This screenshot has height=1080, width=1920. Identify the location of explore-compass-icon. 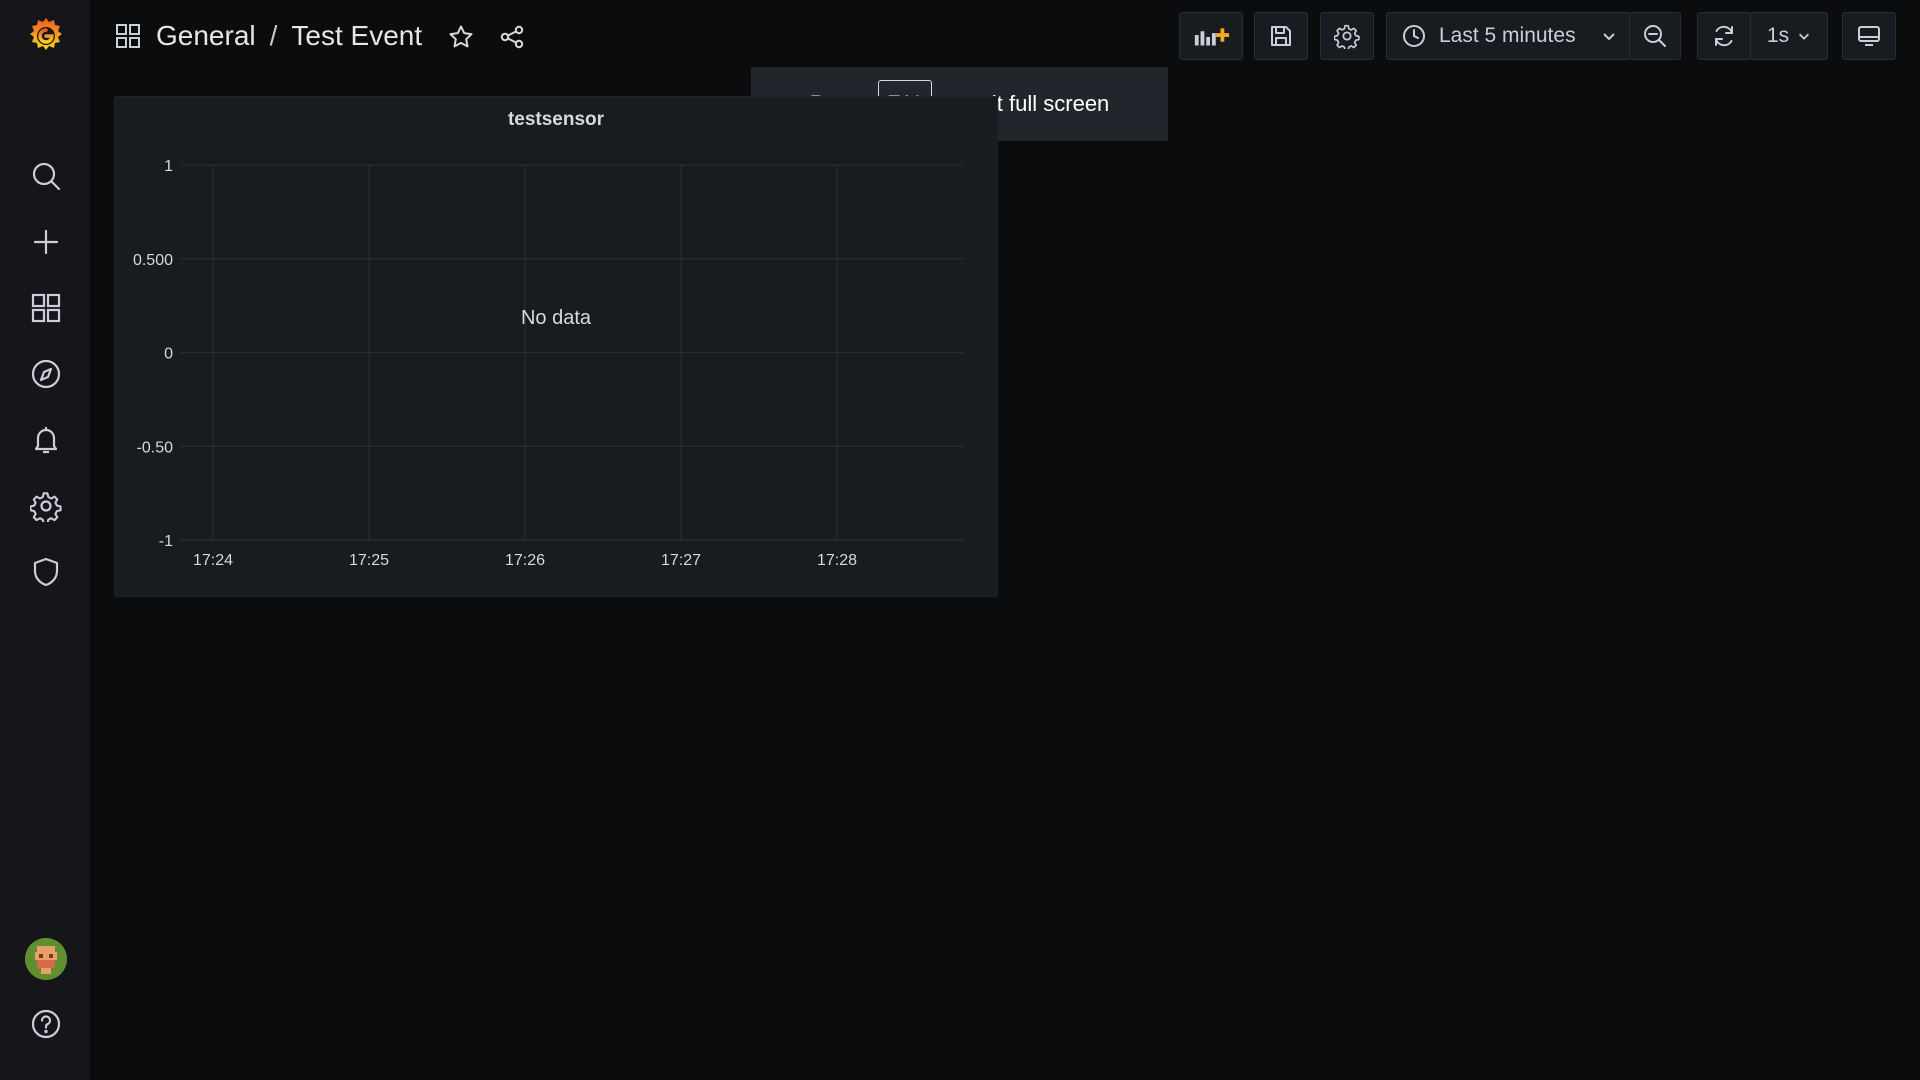
(46, 374).